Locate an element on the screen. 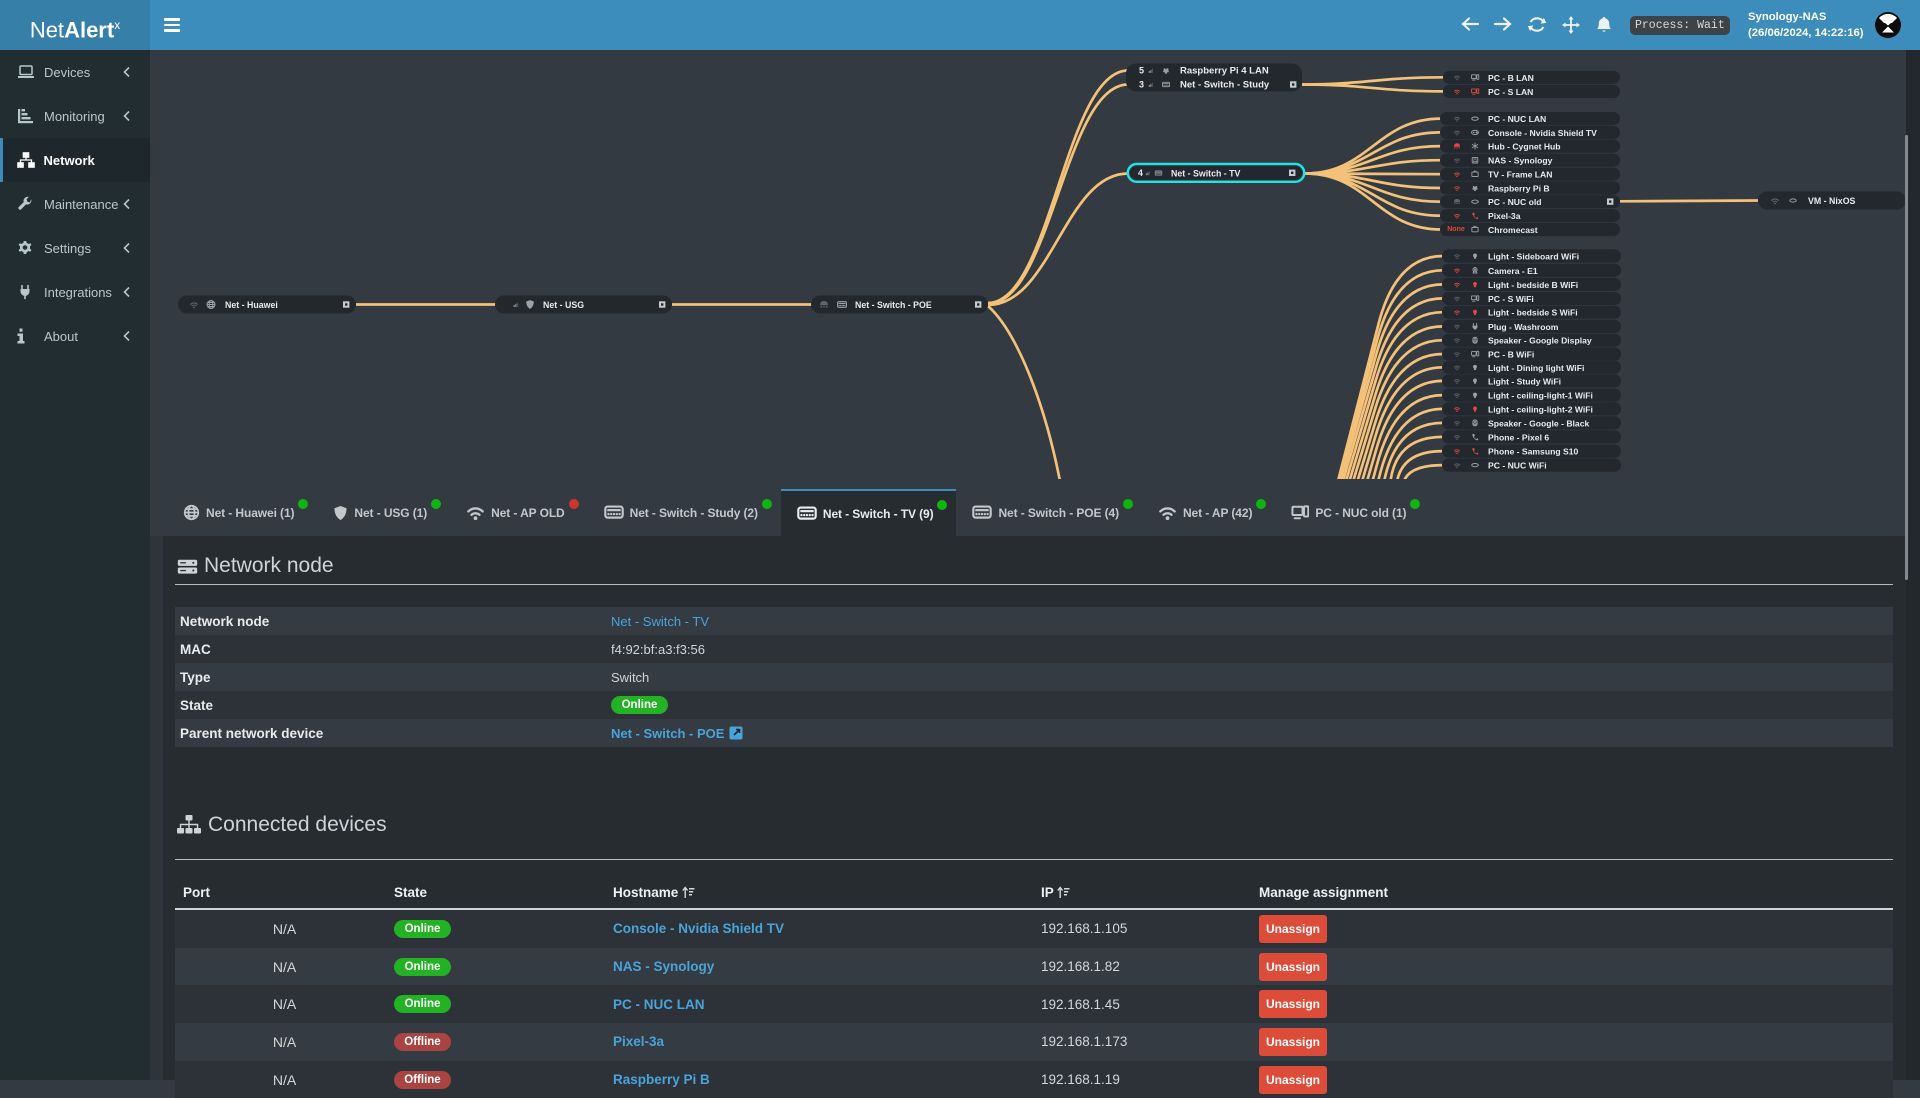  svg-text: Hub - Cygnet Hub is located at coordinates (1524, 147).